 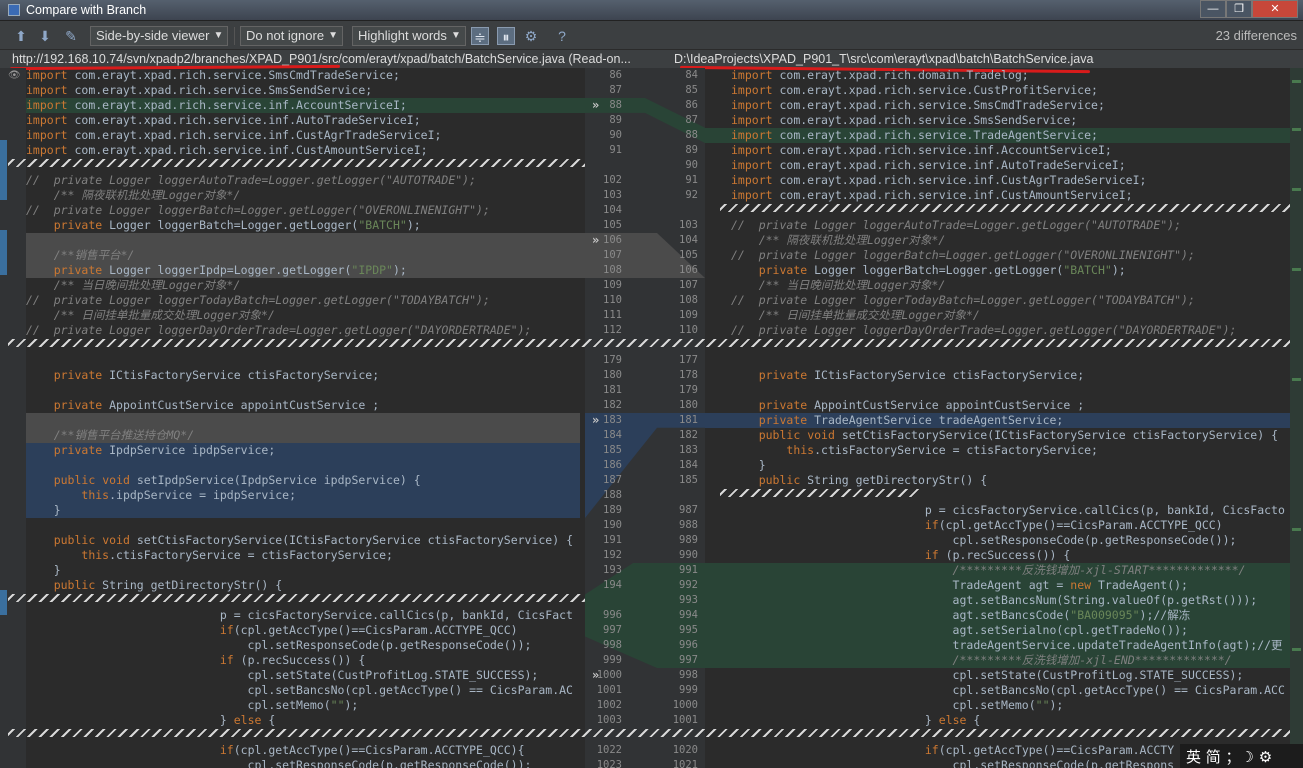 What do you see at coordinates (21, 36) in the screenshot?
I see `previous-difference-icon: ⬆` at bounding box center [21, 36].